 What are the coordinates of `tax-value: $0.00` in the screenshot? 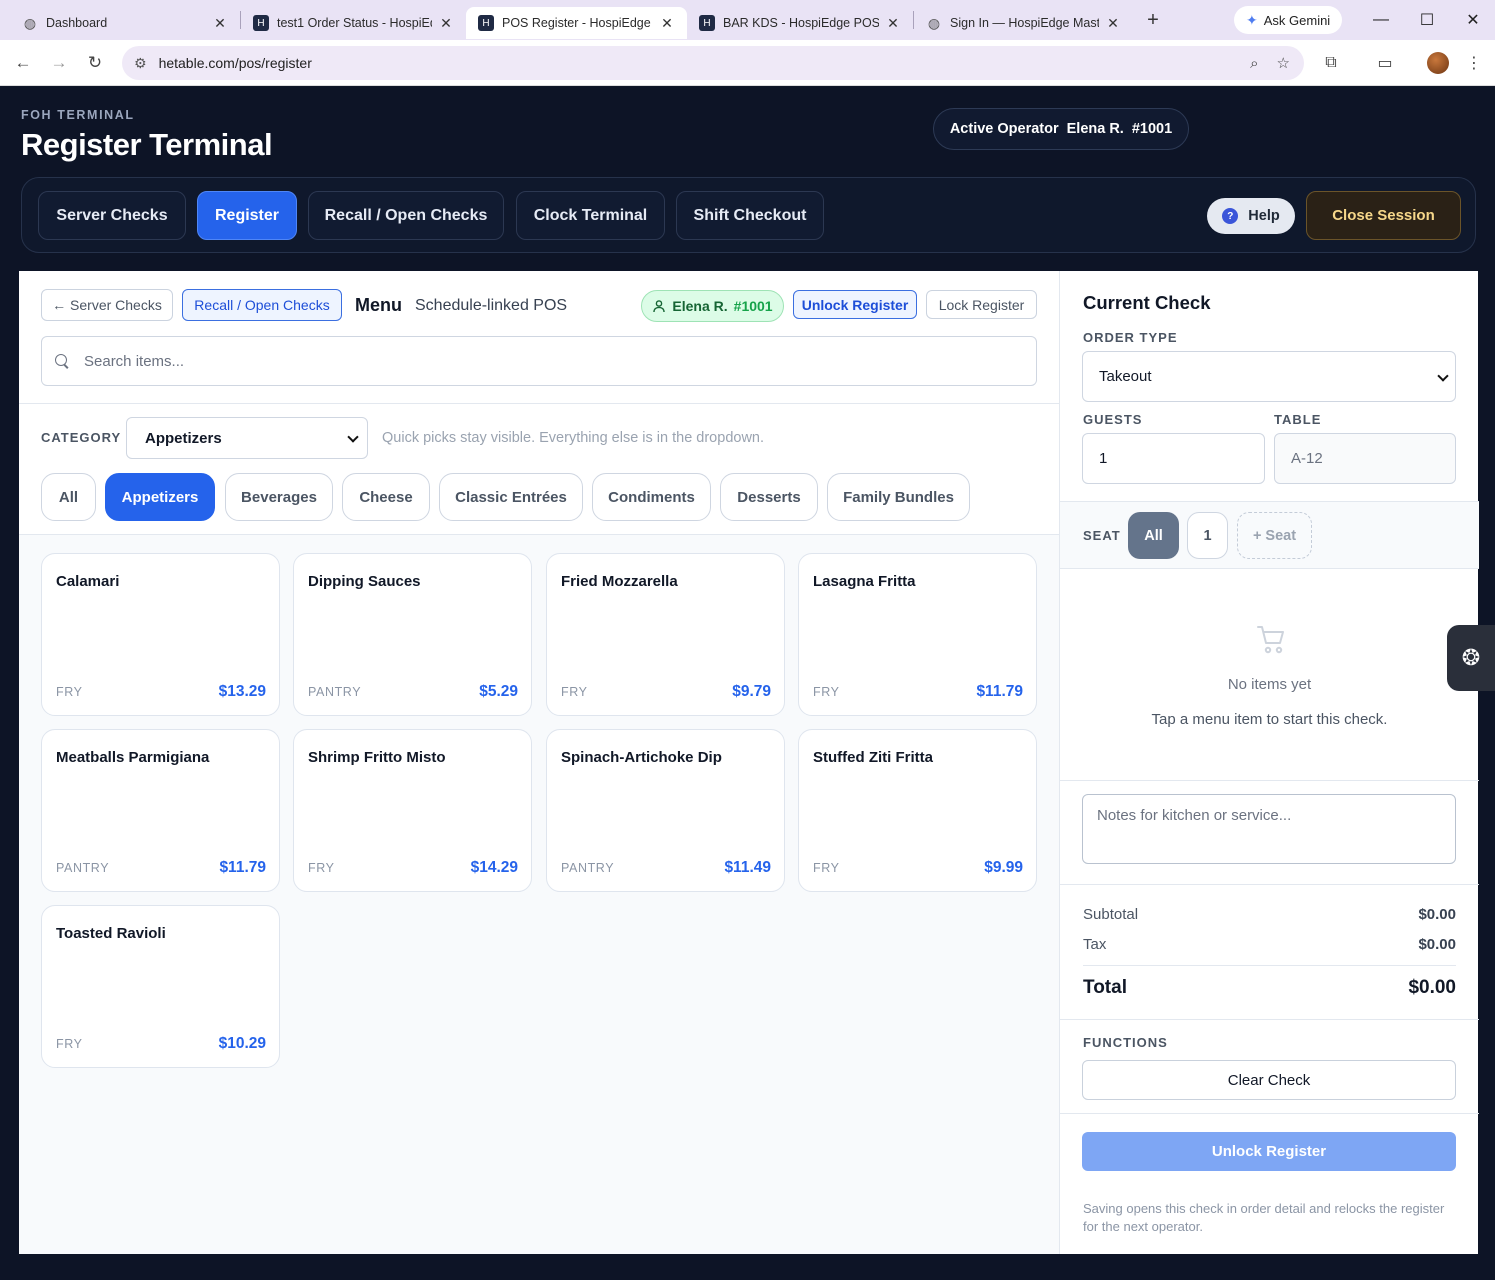 It's located at (1437, 944).